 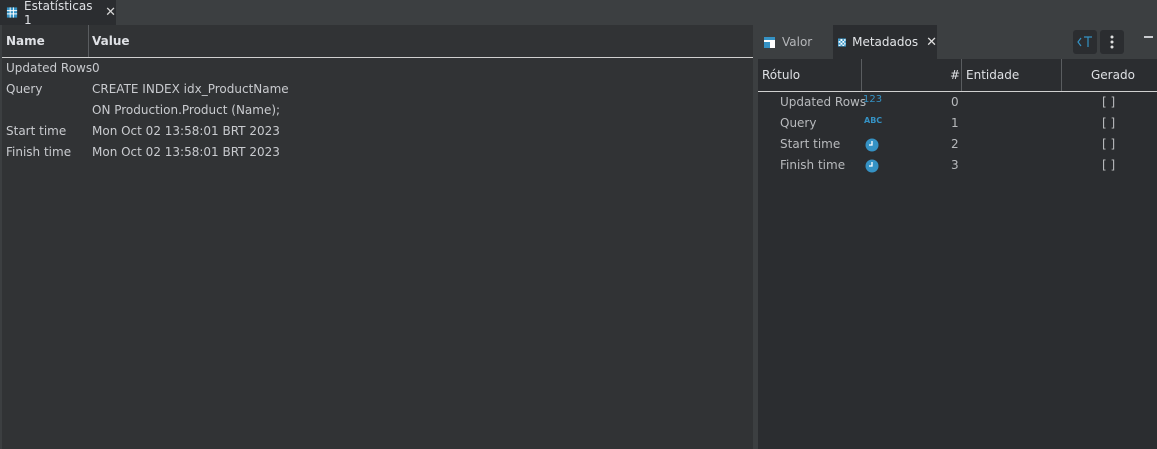 I want to click on row-index: 2, so click(x=955, y=144).